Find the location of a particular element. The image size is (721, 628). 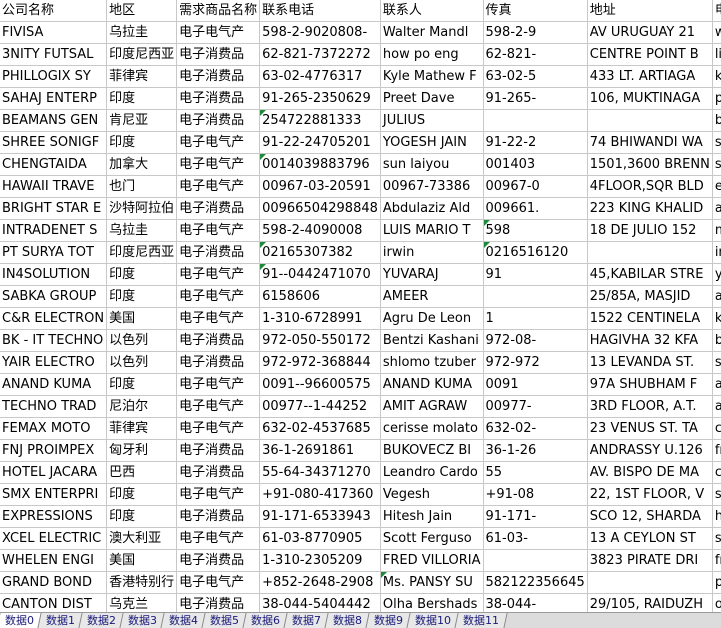

table-cell: psun@grandbond.co is located at coordinates (716, 582).